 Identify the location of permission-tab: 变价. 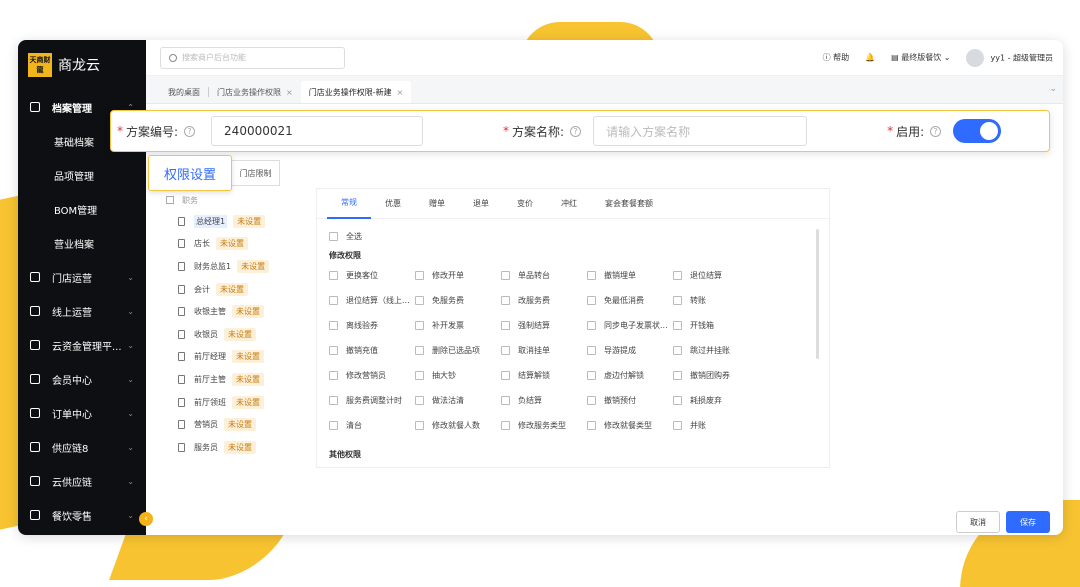
(525, 204).